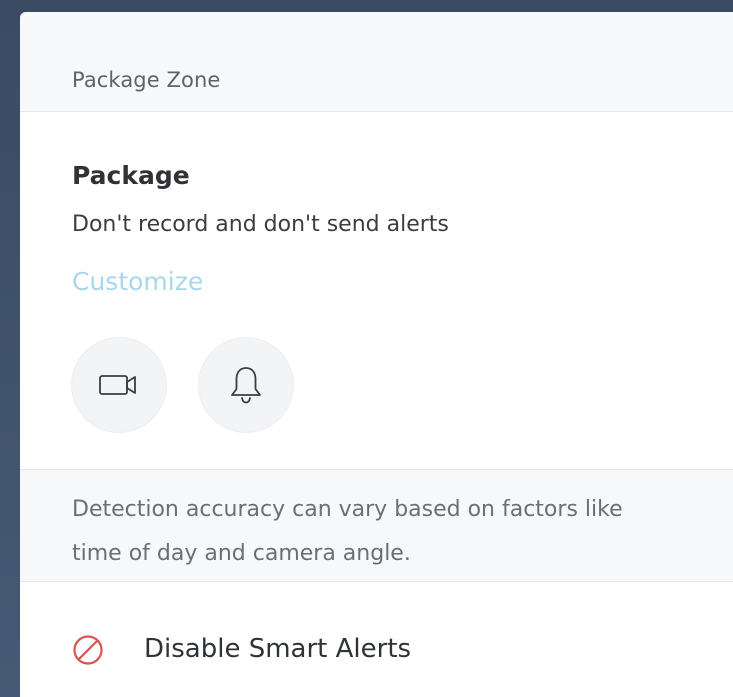  Describe the element at coordinates (260, 224) in the screenshot. I see `rule-description: Don't record and don't send alerts` at that location.